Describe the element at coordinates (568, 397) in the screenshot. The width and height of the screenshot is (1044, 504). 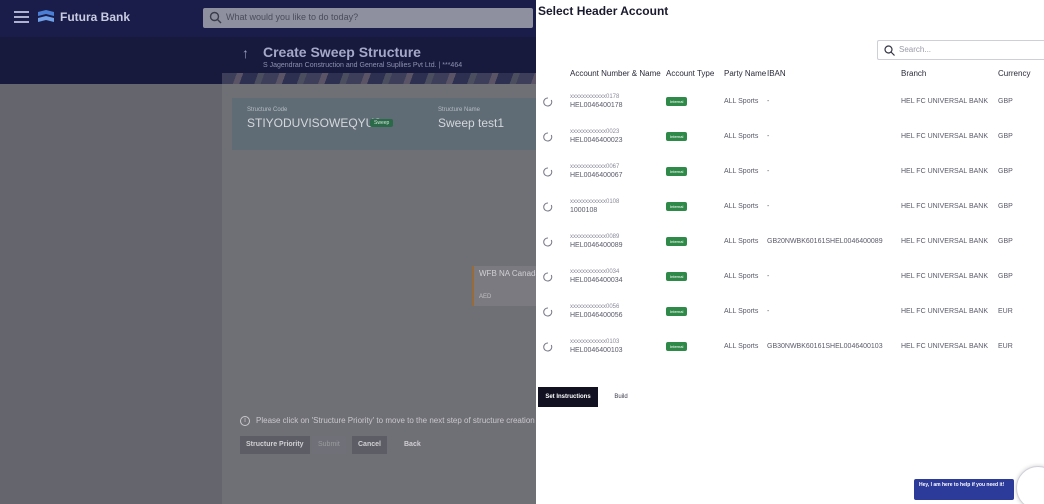
I see `set-instructions-button: Set Instructions` at that location.